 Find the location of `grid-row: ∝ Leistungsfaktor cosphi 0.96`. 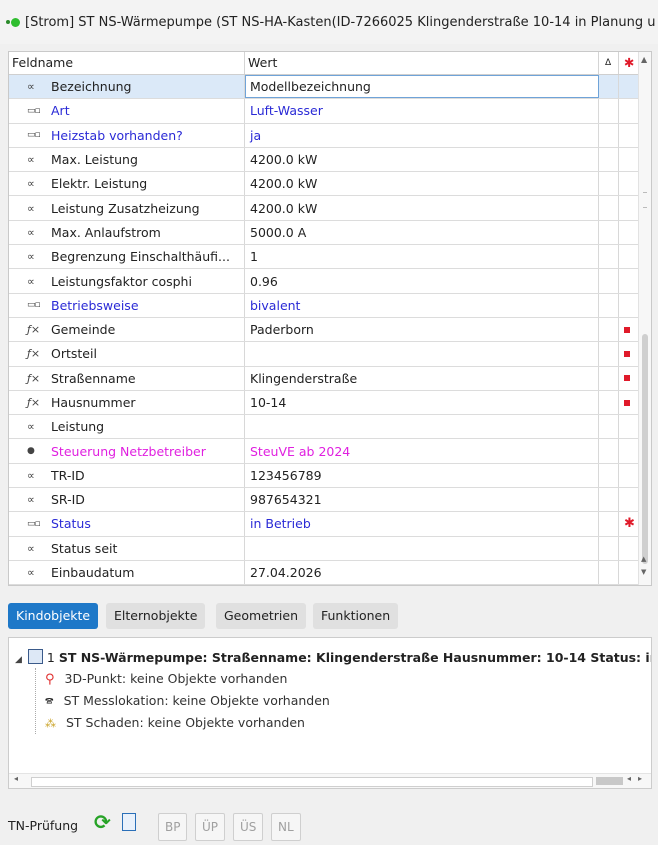

grid-row: ∝ Leistungsfaktor cosphi 0.96 is located at coordinates (324, 281).